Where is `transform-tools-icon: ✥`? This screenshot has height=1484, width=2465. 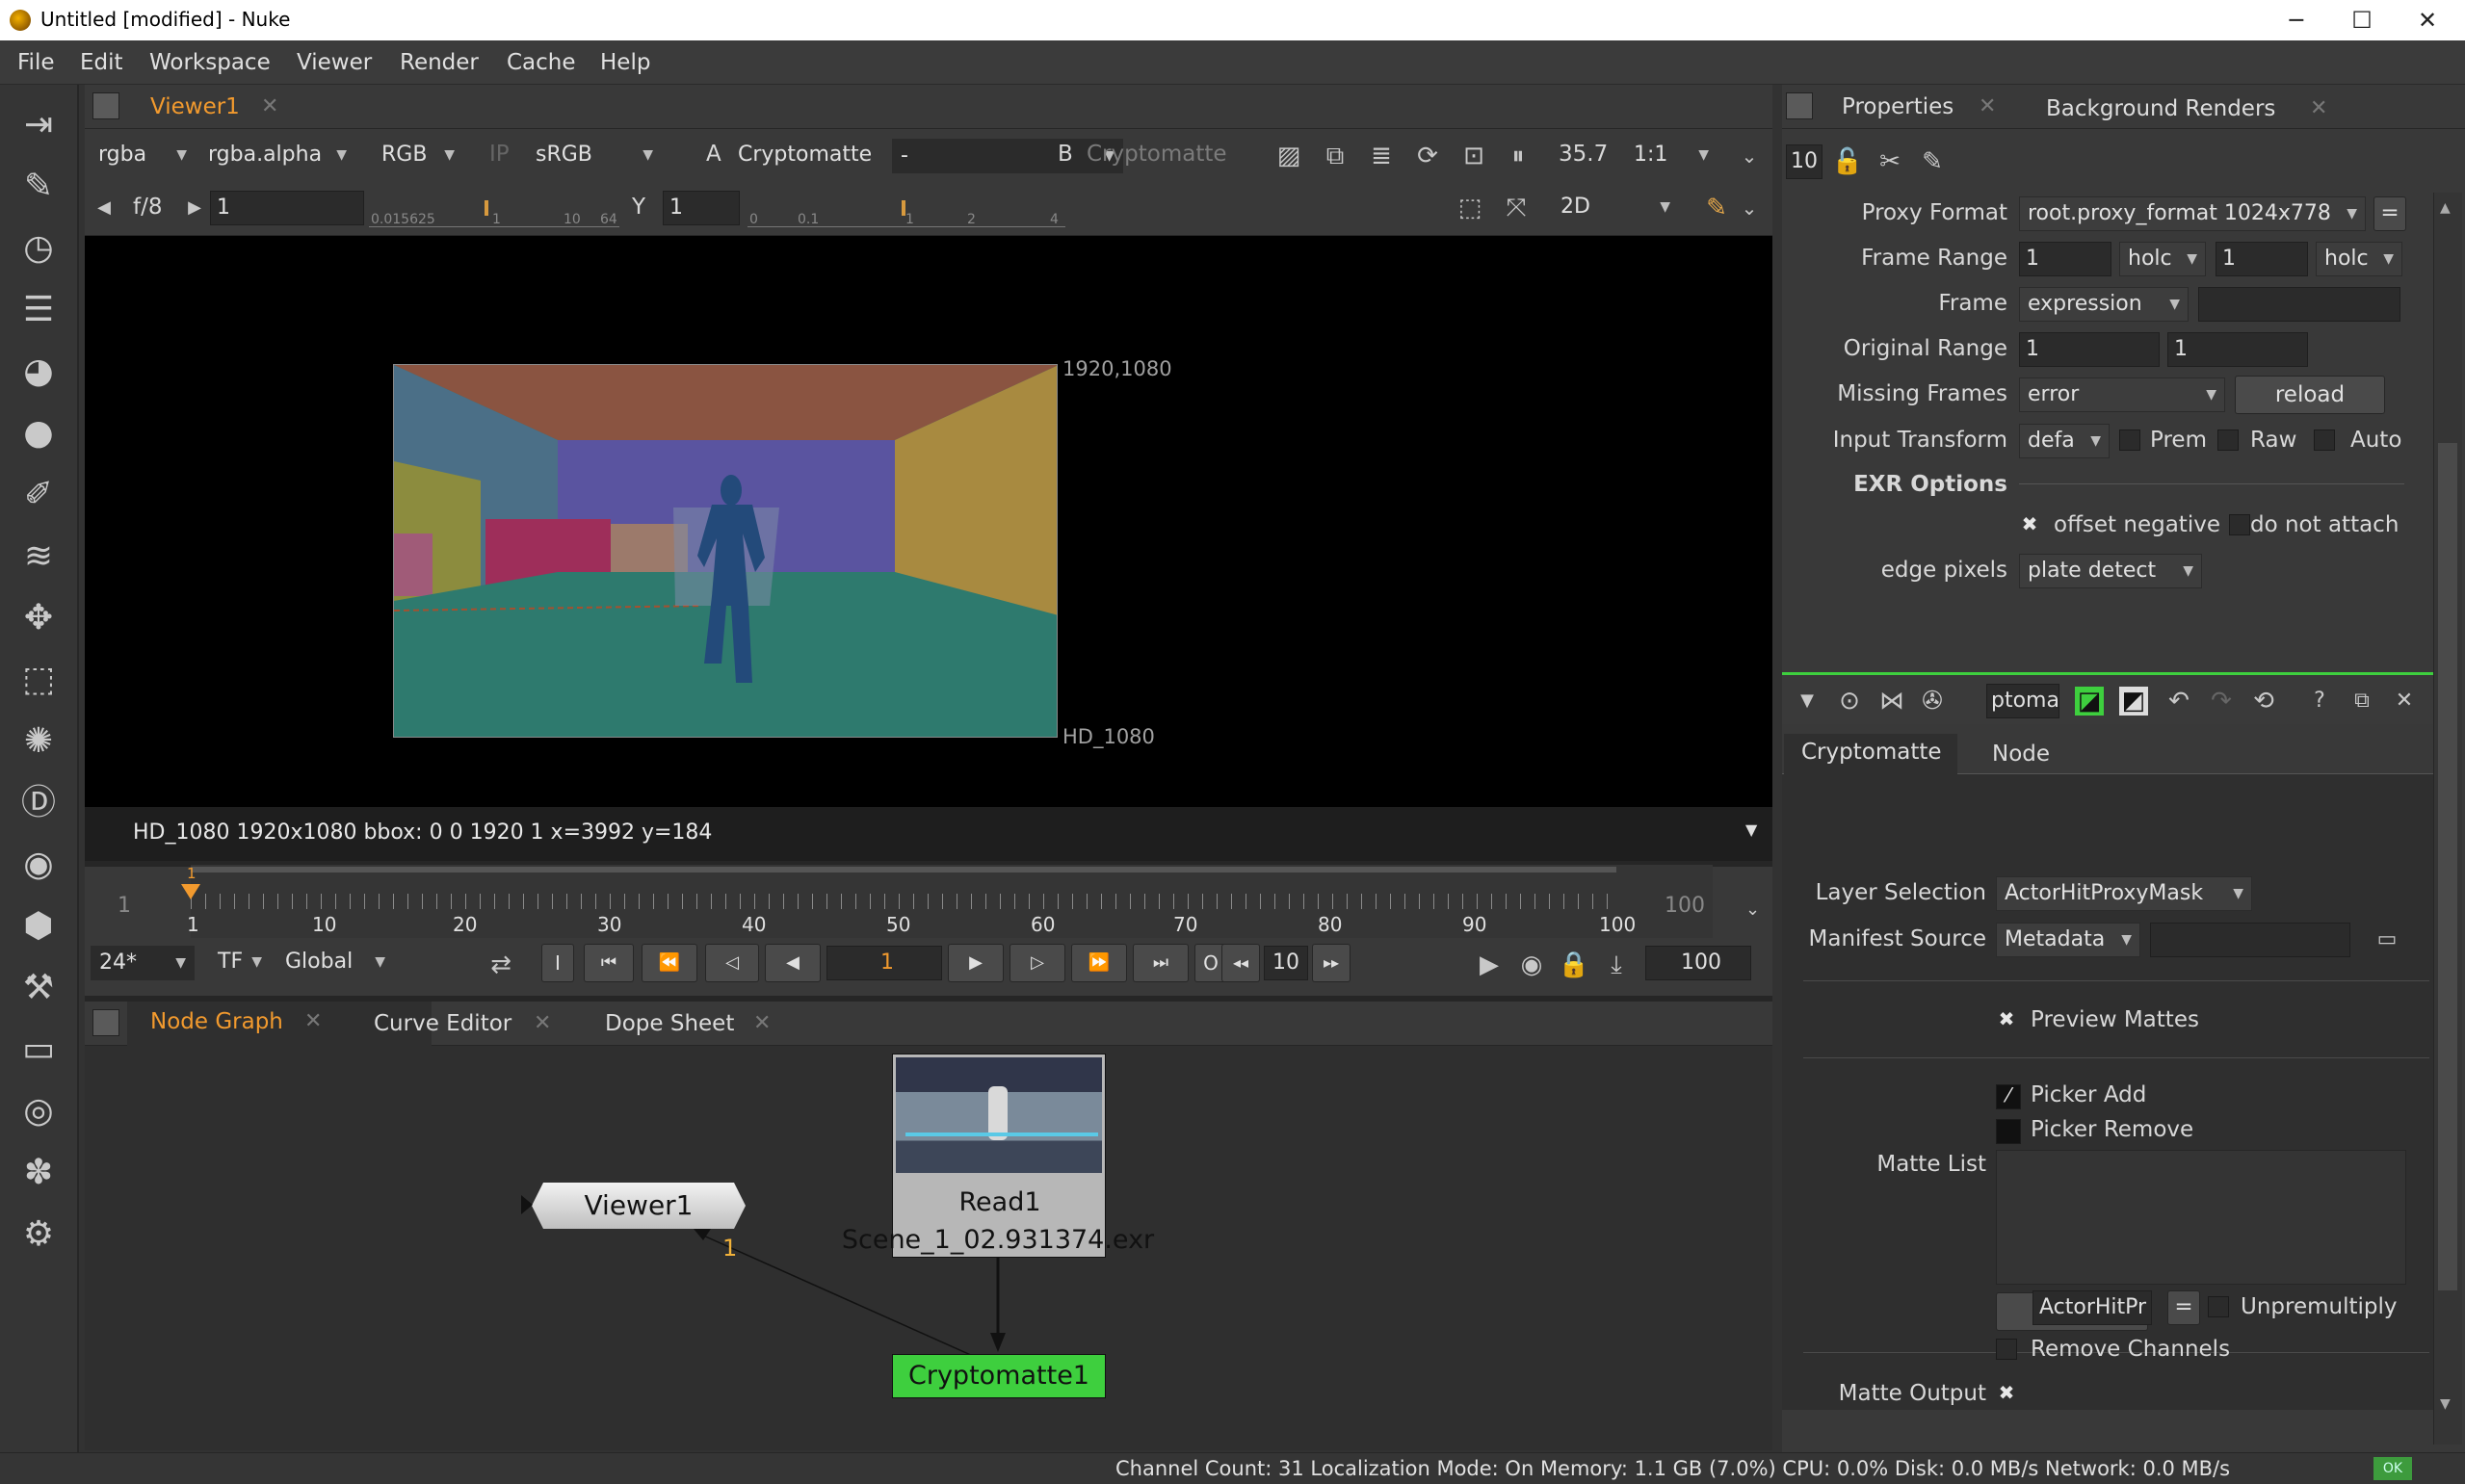
transform-tools-icon: ✥ is located at coordinates (38, 618).